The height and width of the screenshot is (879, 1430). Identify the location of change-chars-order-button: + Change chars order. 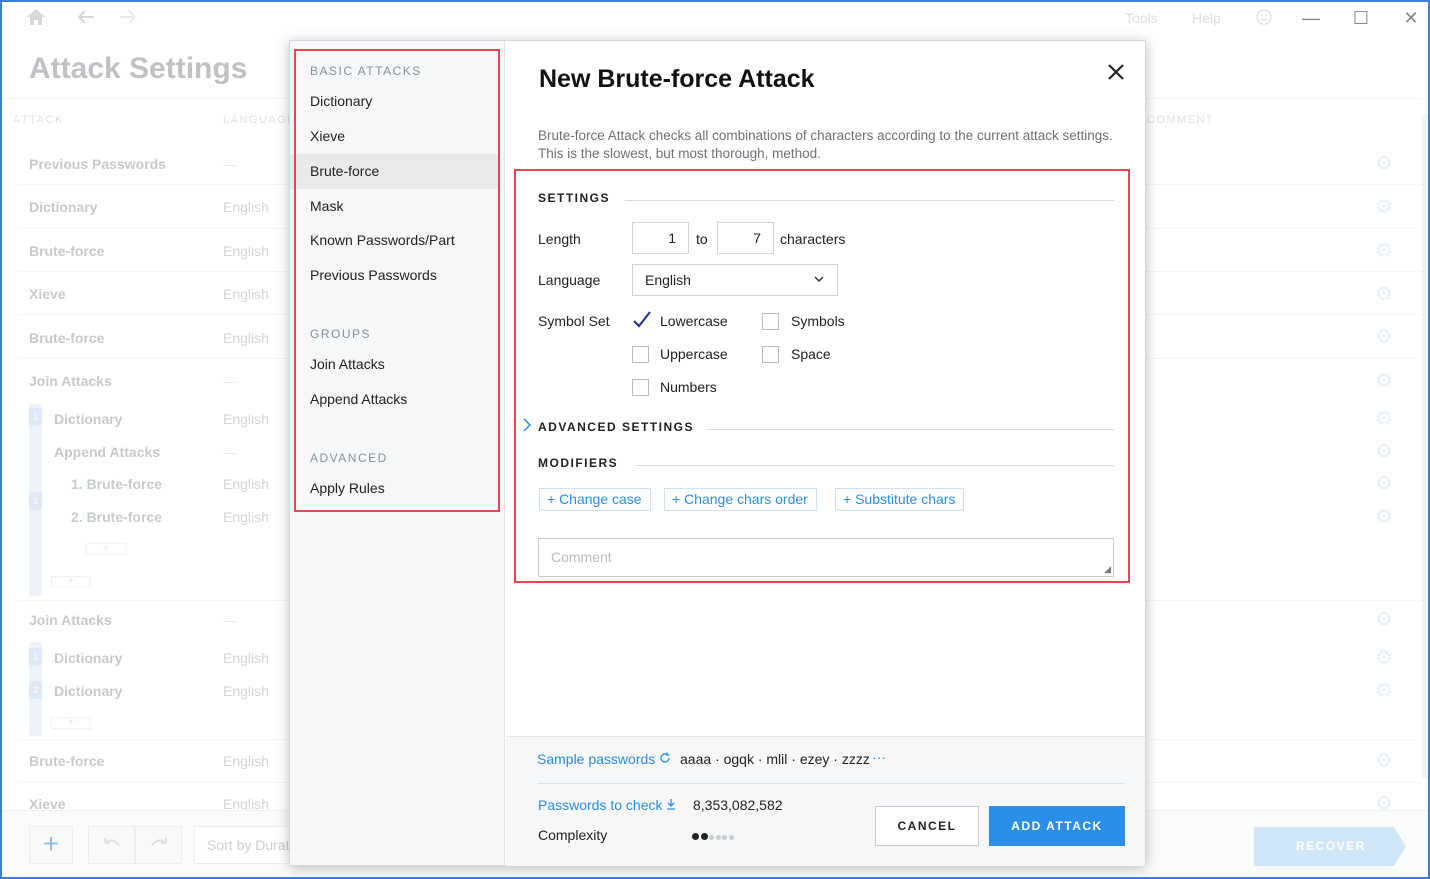
(740, 499).